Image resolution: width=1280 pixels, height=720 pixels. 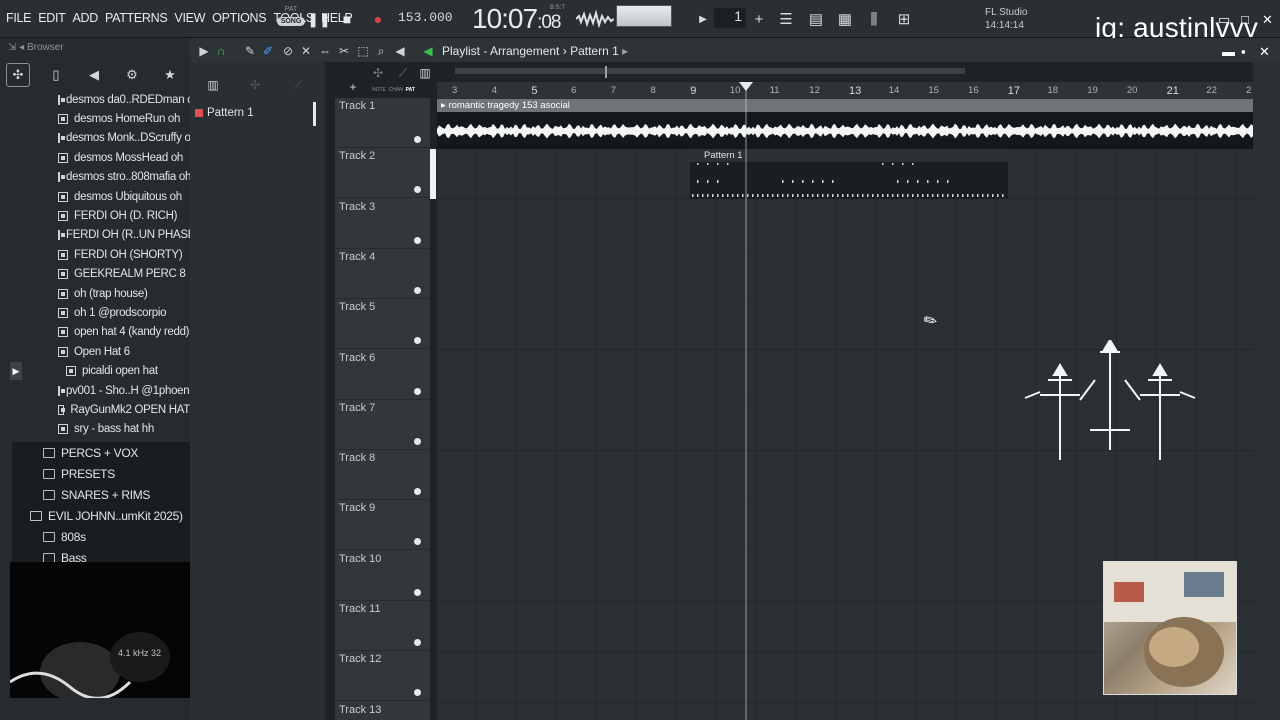 I want to click on browser-folder-item: PRESETS, so click(x=102, y=473).